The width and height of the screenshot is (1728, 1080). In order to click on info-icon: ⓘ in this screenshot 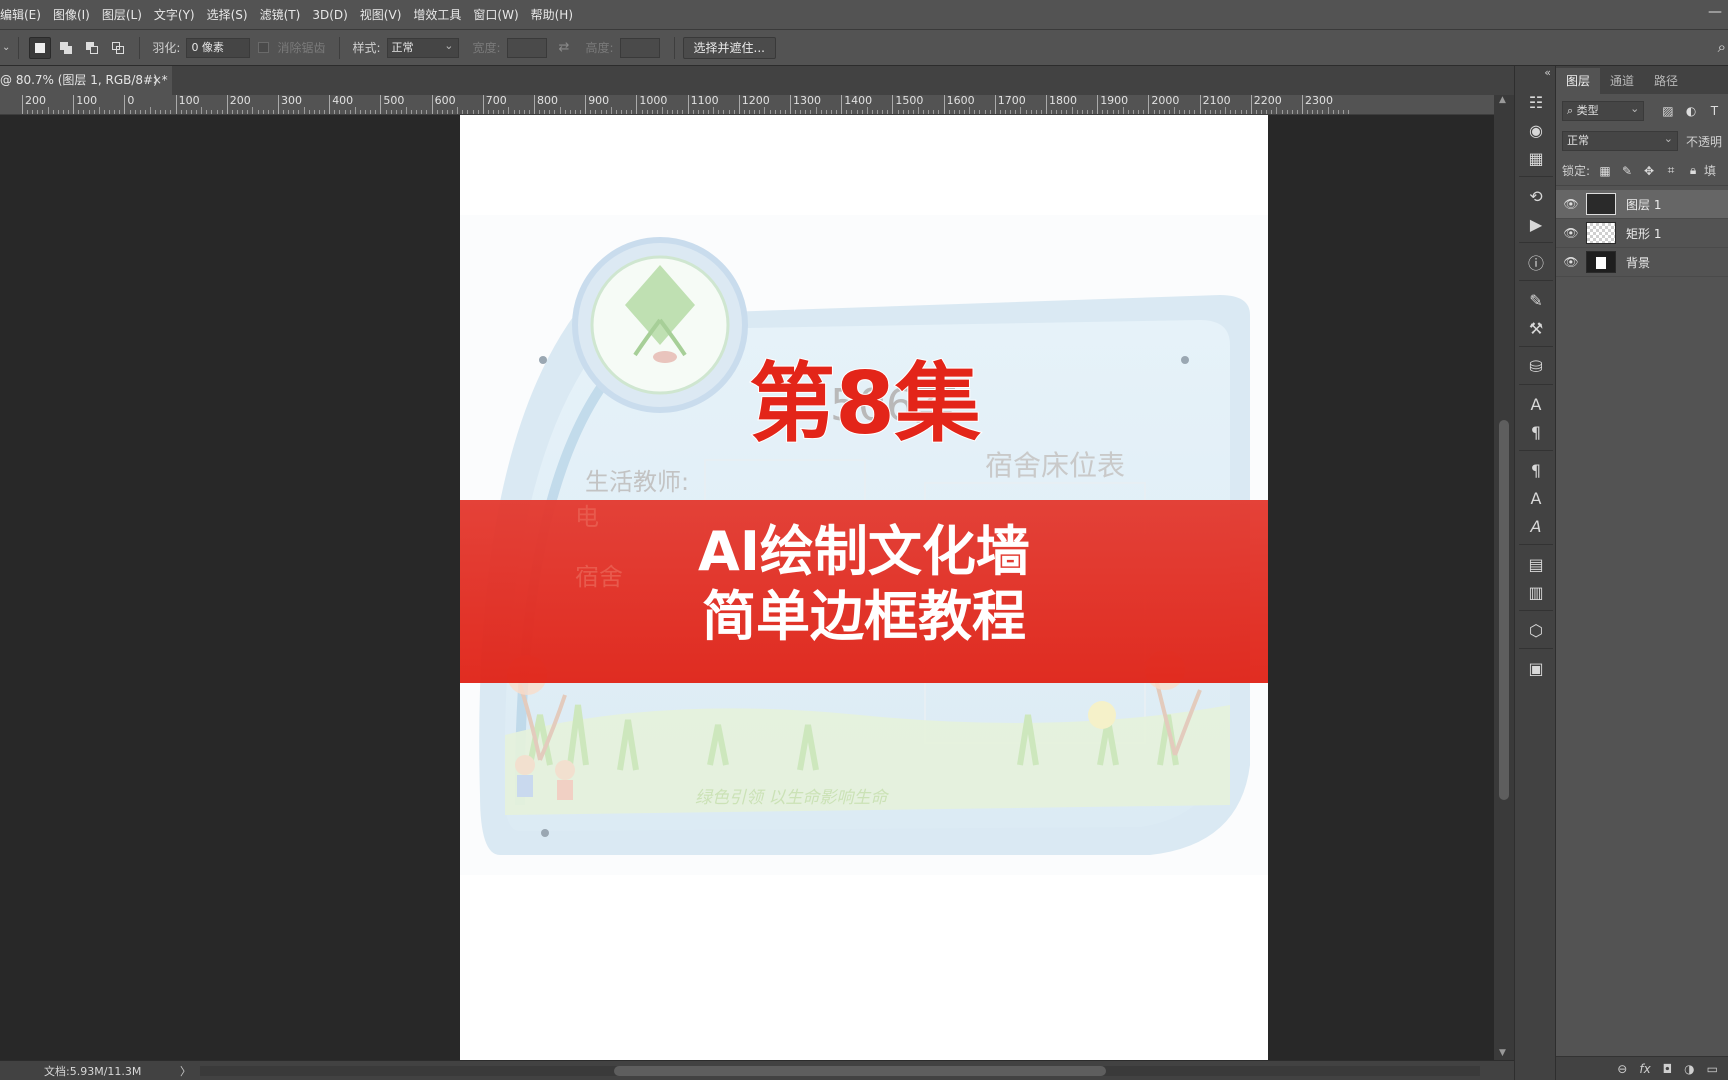, I will do `click(1536, 262)`.